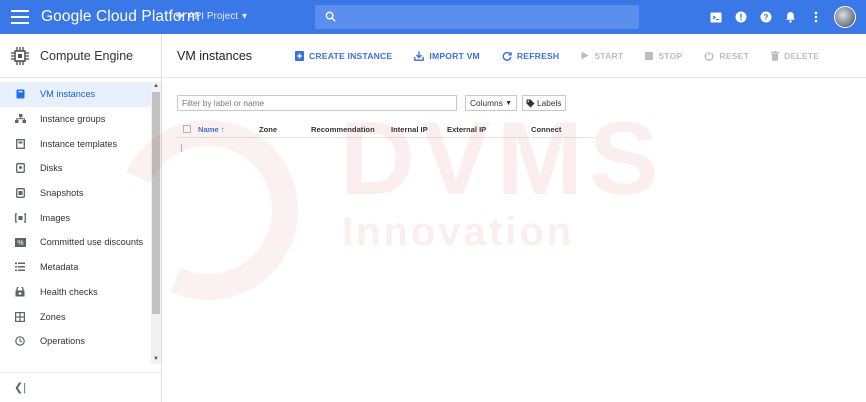  What do you see at coordinates (330, 16) in the screenshot?
I see `search-icon` at bounding box center [330, 16].